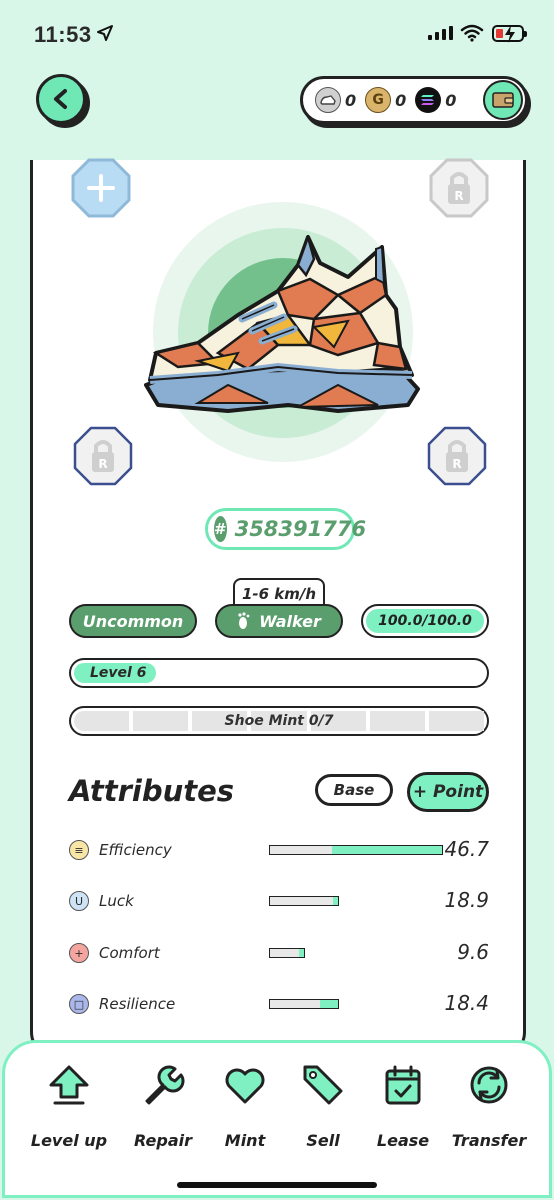 The width and height of the screenshot is (554, 1200). What do you see at coordinates (323, 1085) in the screenshot?
I see `tag-icon` at bounding box center [323, 1085].